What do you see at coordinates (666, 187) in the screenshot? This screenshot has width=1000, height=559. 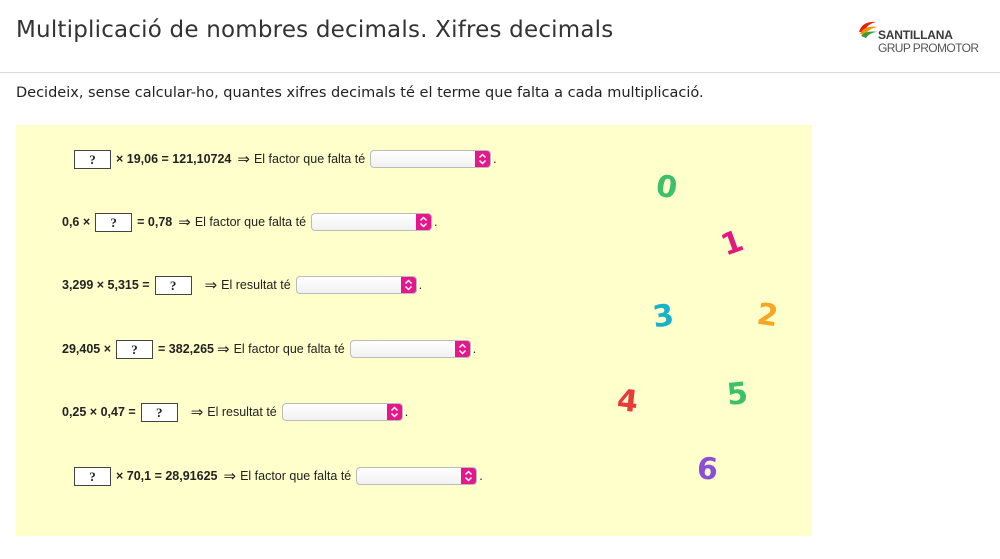 I see `digit-tile-0: 0` at bounding box center [666, 187].